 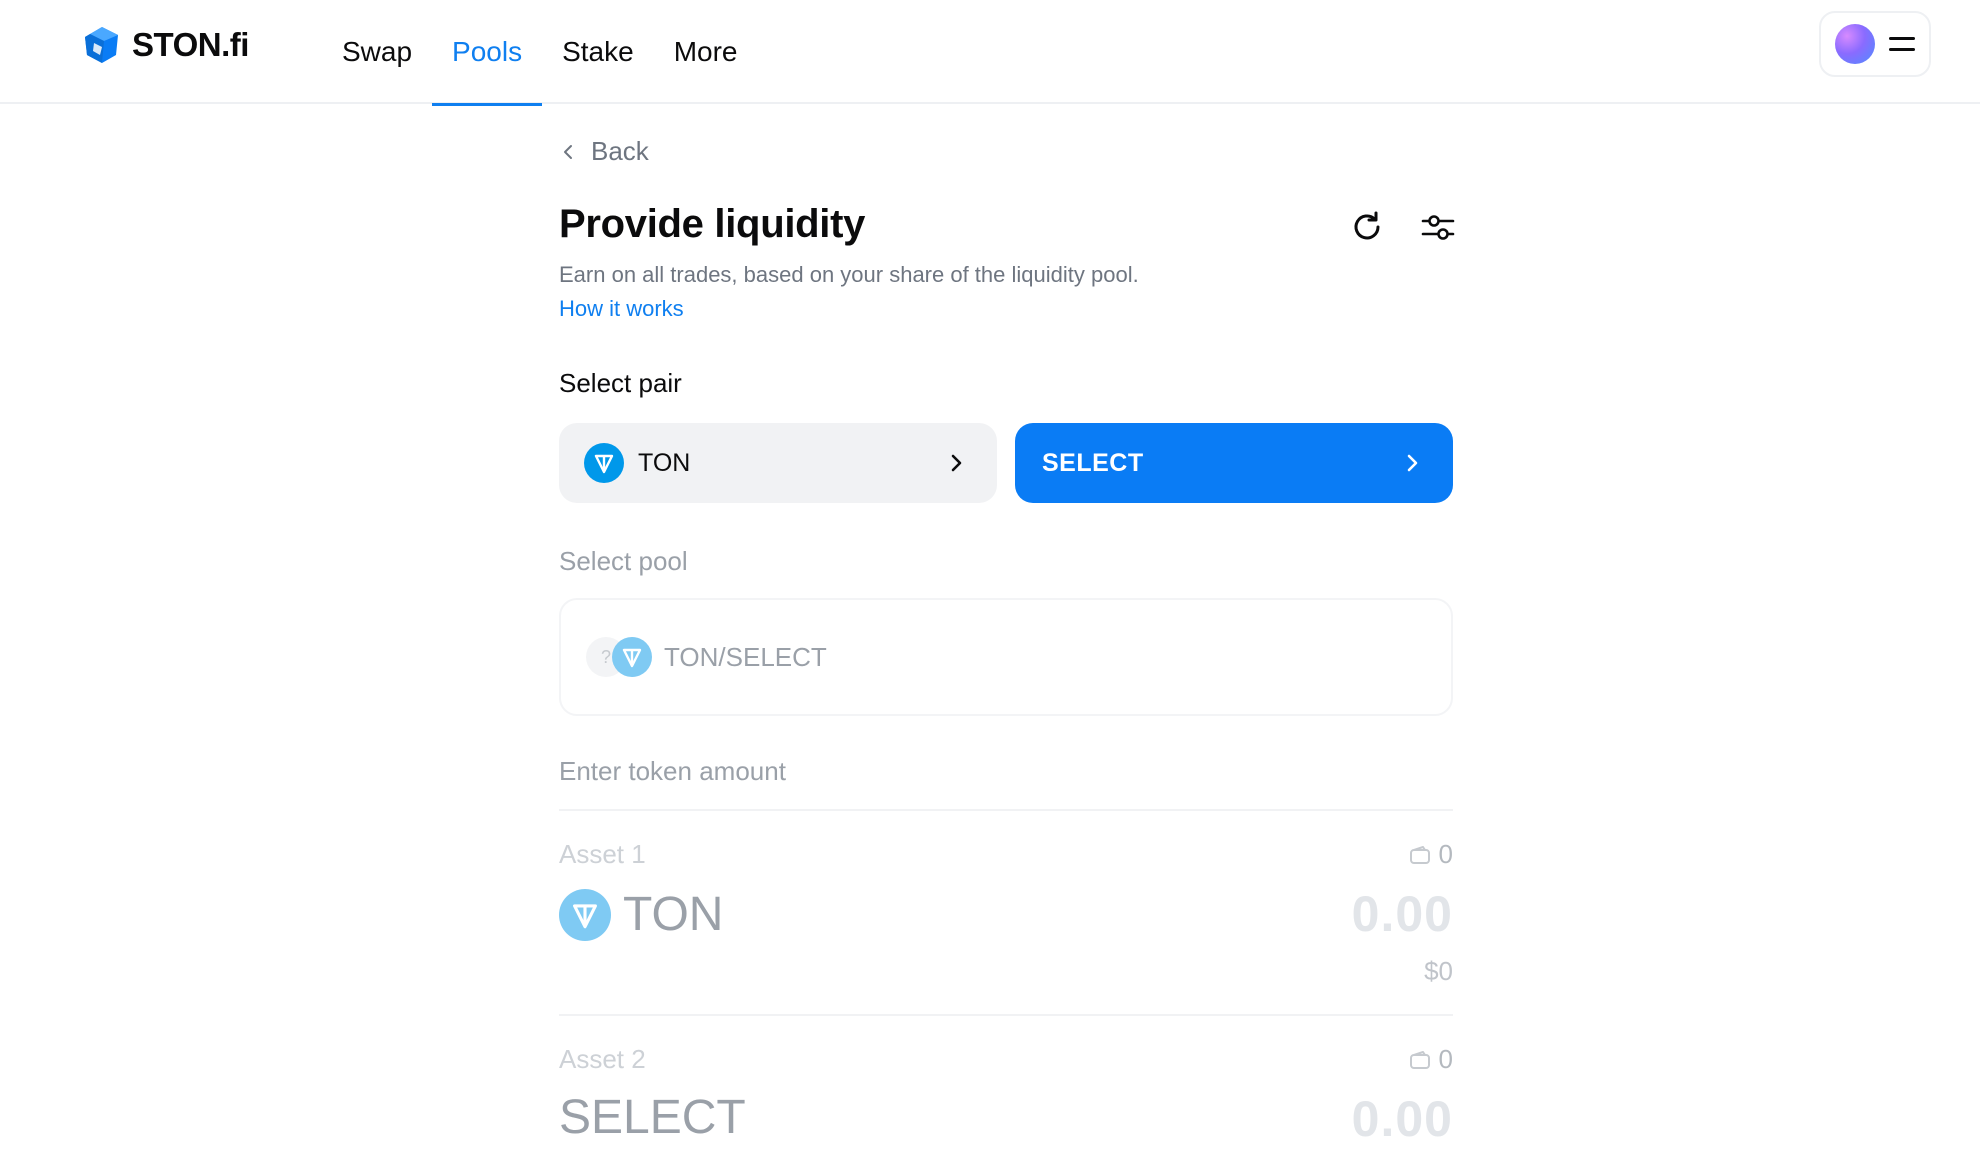 What do you see at coordinates (602, 854) in the screenshot?
I see `asset1-label: Asset 1` at bounding box center [602, 854].